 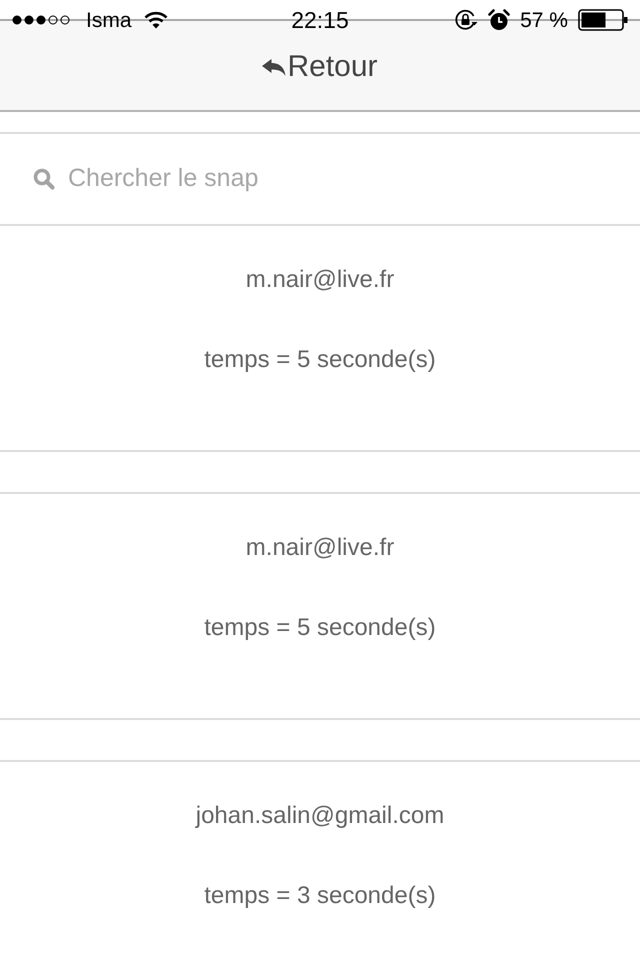 I want to click on alarm-clock-icon, so click(x=499, y=20).